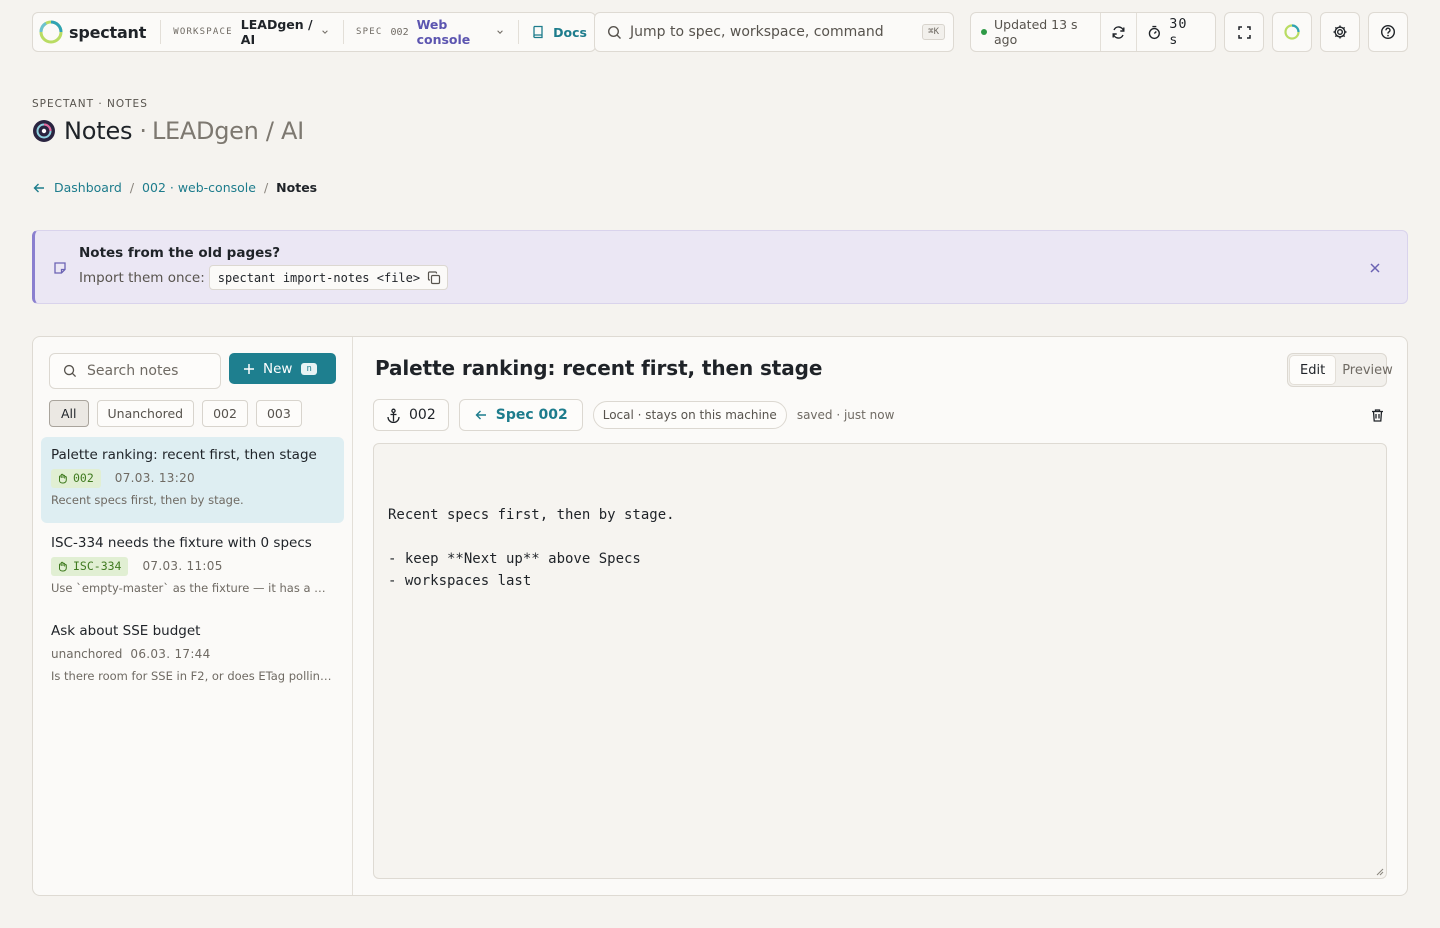 The height and width of the screenshot is (928, 1440). I want to click on workspace-switcher: WORKSPACE LEADgen / AI, so click(253, 32).